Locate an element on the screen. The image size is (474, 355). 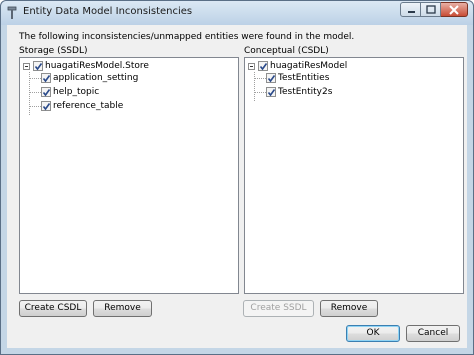
tree-node-label: application_setting is located at coordinates (96, 78).